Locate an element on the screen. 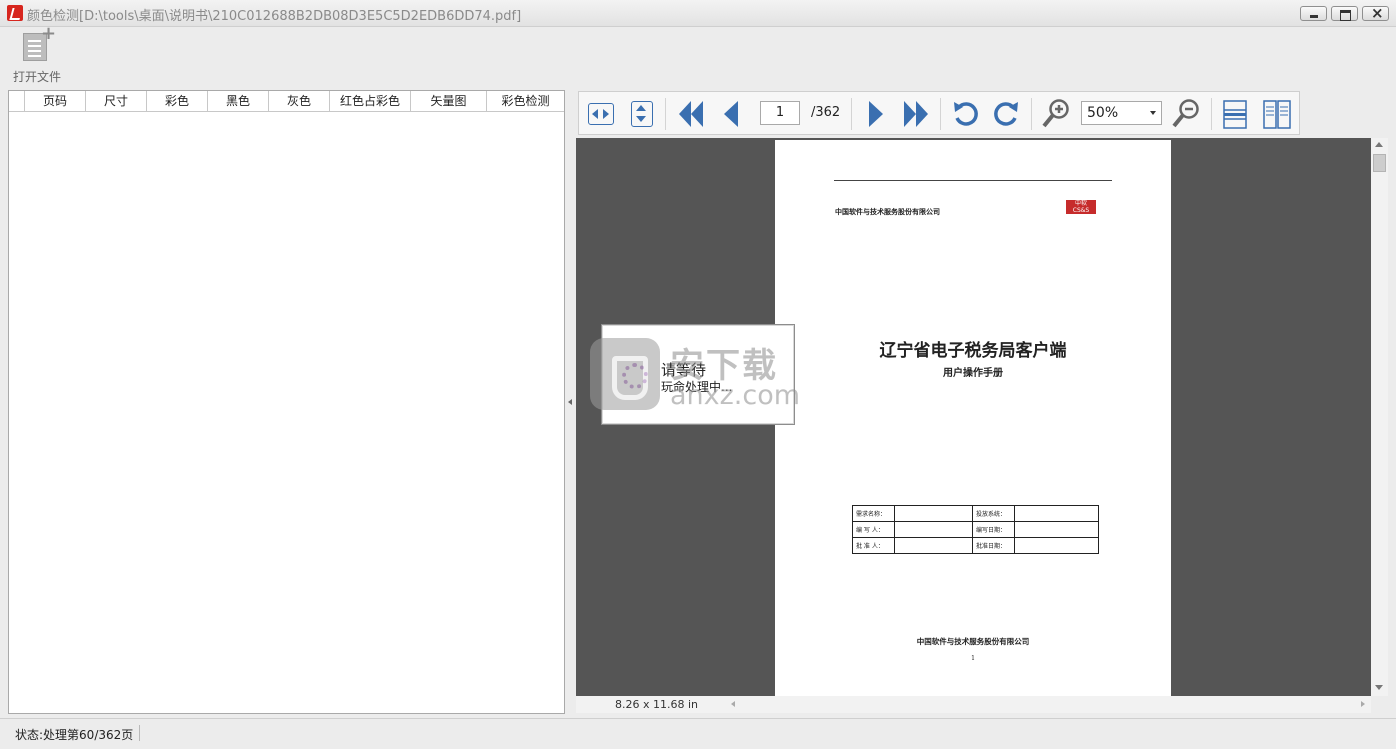 The width and height of the screenshot is (1396, 749). open-file-button: 打开文件 is located at coordinates (38, 54).